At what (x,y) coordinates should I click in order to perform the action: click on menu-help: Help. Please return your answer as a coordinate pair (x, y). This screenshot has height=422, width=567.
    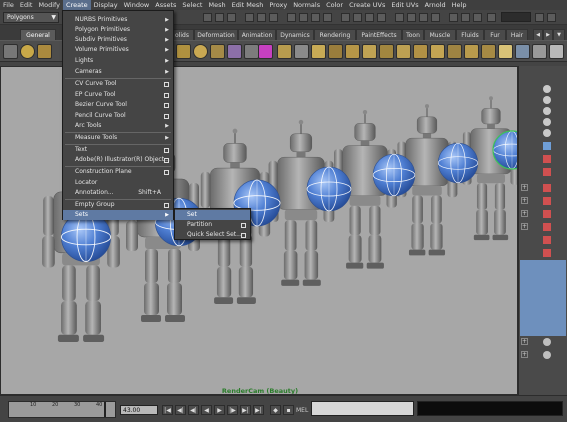
    Looking at the image, I should click on (459, 5).